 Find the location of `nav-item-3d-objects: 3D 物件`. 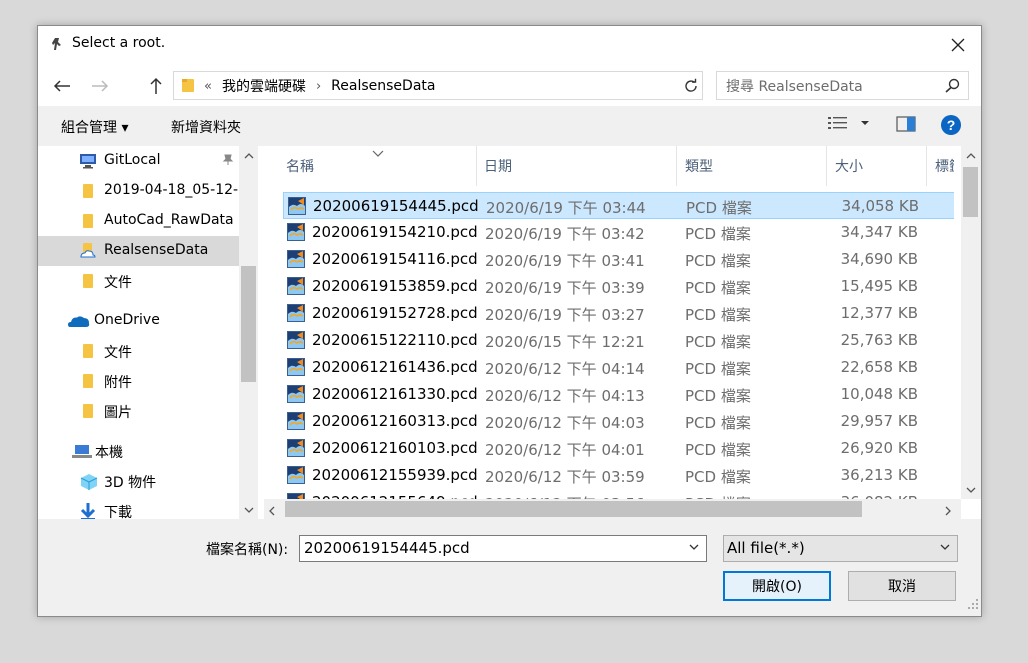

nav-item-3d-objects: 3D 物件 is located at coordinates (138, 481).